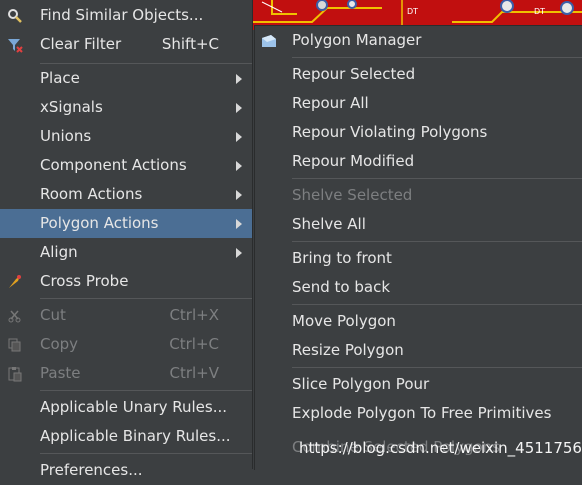 The width and height of the screenshot is (582, 485). I want to click on menu-item-label: Place, so click(60, 78).